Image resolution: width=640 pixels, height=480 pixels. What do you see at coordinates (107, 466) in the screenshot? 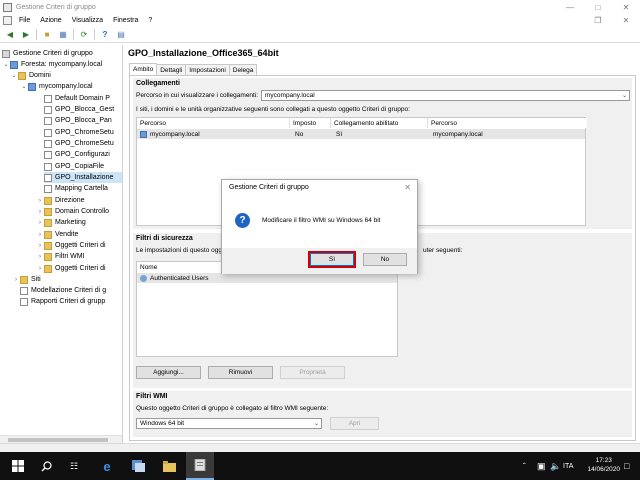
I see `edge-browser-icon: e` at bounding box center [107, 466].